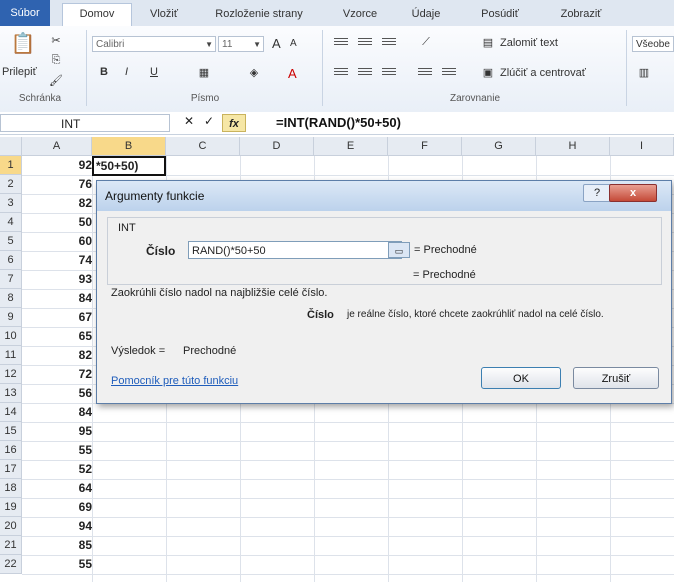 Image resolution: width=674 pixels, height=582 pixels. What do you see at coordinates (11, 412) in the screenshot?
I see `row-header: 14` at bounding box center [11, 412].